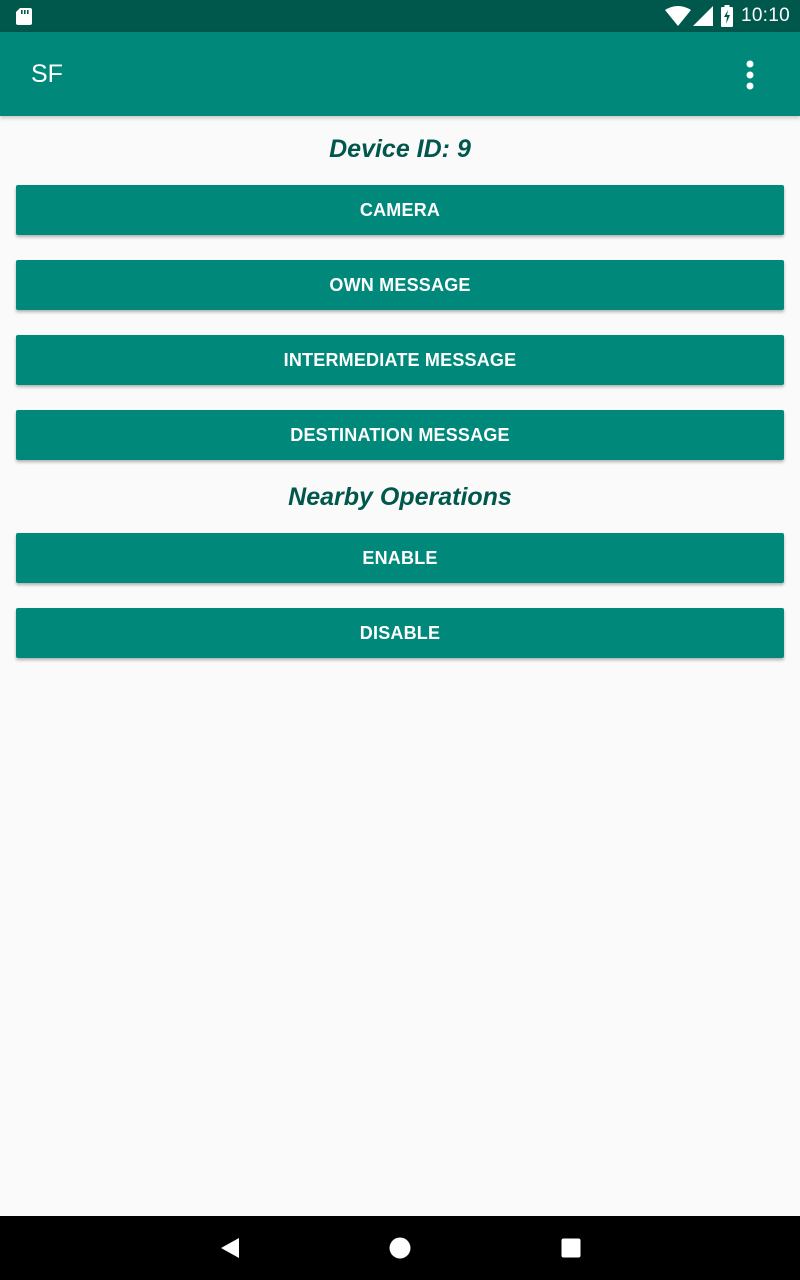  What do you see at coordinates (24, 16) in the screenshot?
I see `sd-card-icon` at bounding box center [24, 16].